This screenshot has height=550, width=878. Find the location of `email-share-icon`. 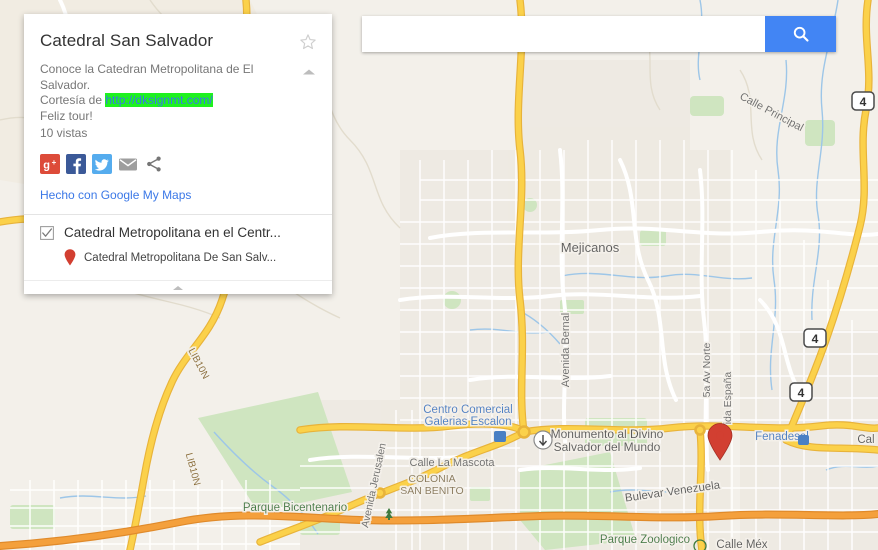

email-share-icon is located at coordinates (128, 164).